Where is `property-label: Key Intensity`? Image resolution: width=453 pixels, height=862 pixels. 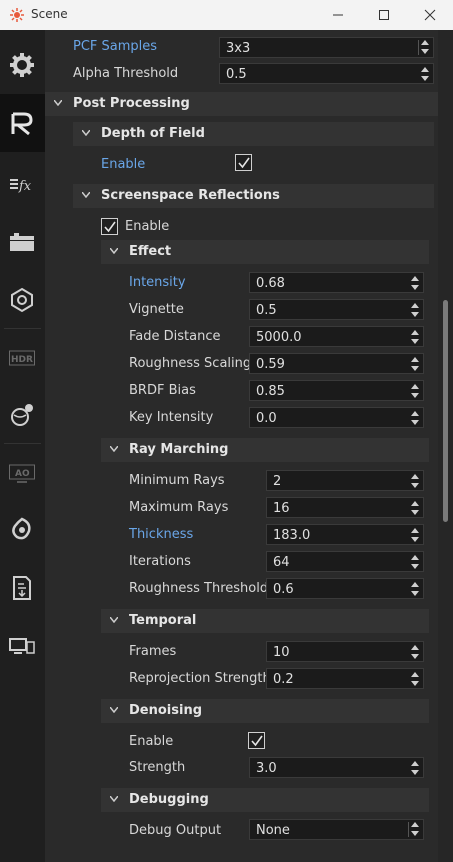
property-label: Key Intensity is located at coordinates (171, 417).